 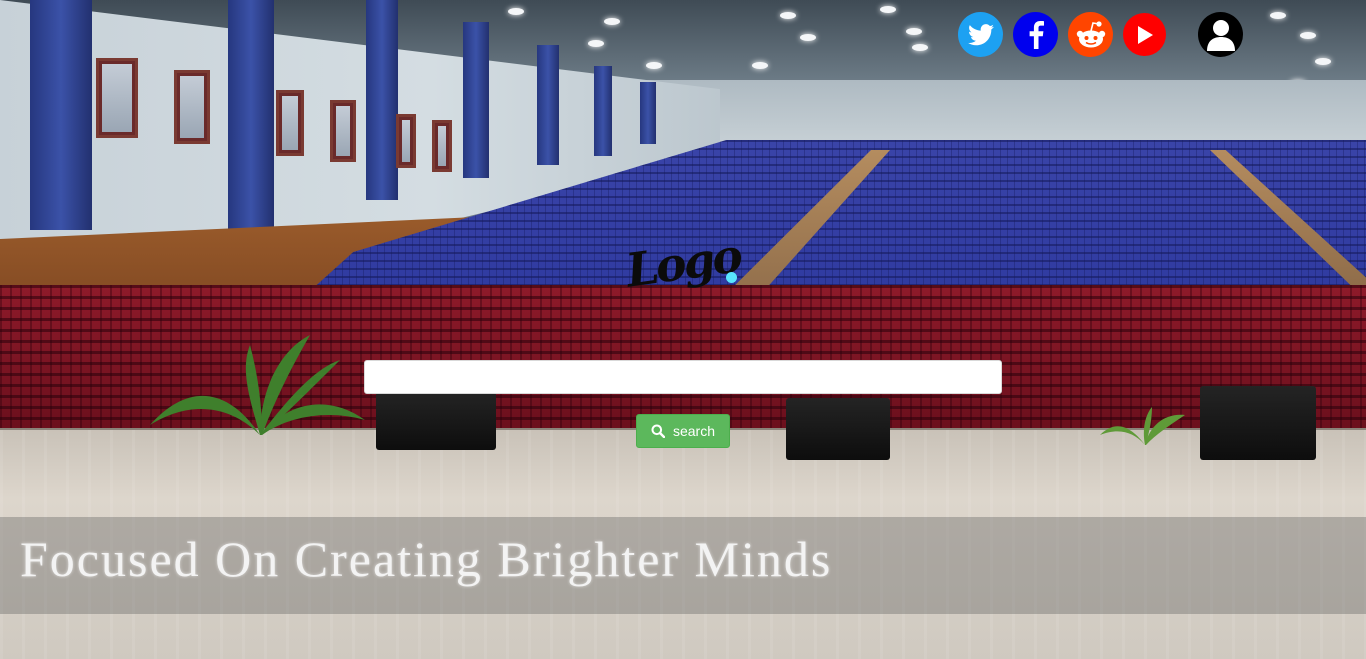 What do you see at coordinates (1003, 115) in the screenshot?
I see `back-wall` at bounding box center [1003, 115].